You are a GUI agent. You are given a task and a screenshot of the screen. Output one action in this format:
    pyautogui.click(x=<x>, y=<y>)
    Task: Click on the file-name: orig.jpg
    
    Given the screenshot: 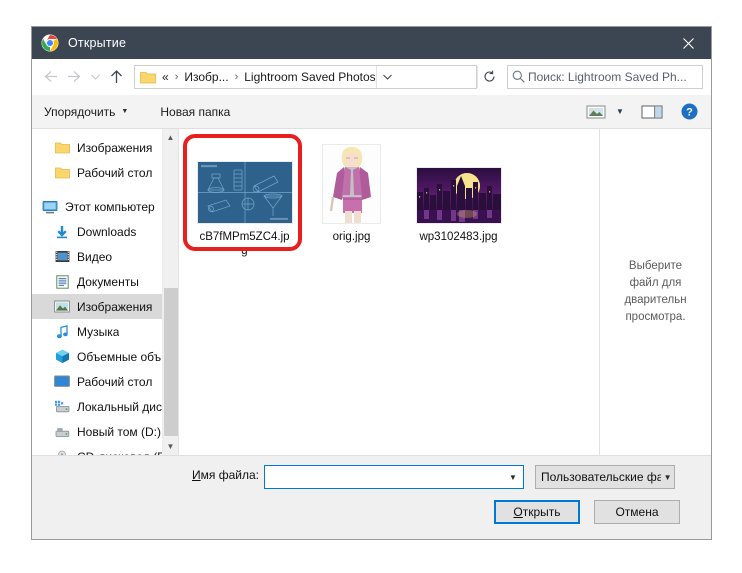 What is the action you would take?
    pyautogui.click(x=351, y=237)
    